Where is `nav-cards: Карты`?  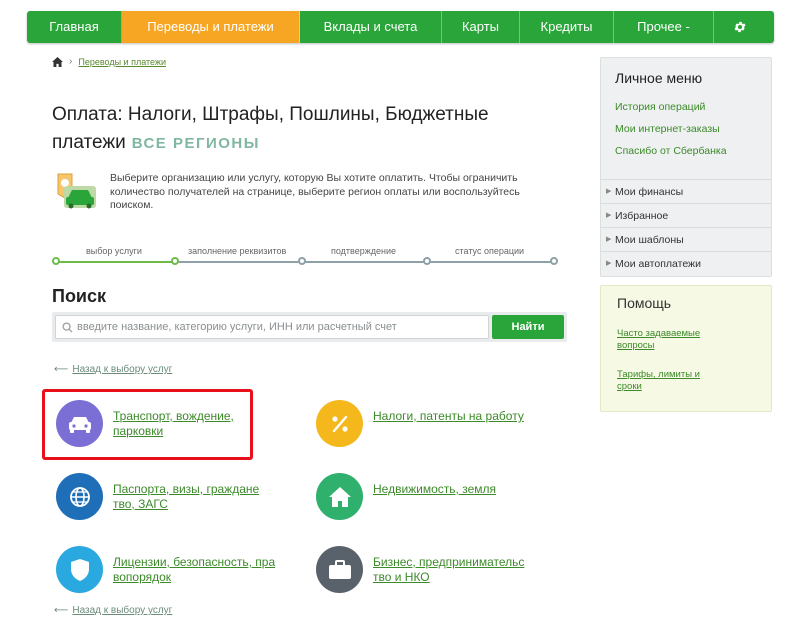
nav-cards: Карты is located at coordinates (481, 27).